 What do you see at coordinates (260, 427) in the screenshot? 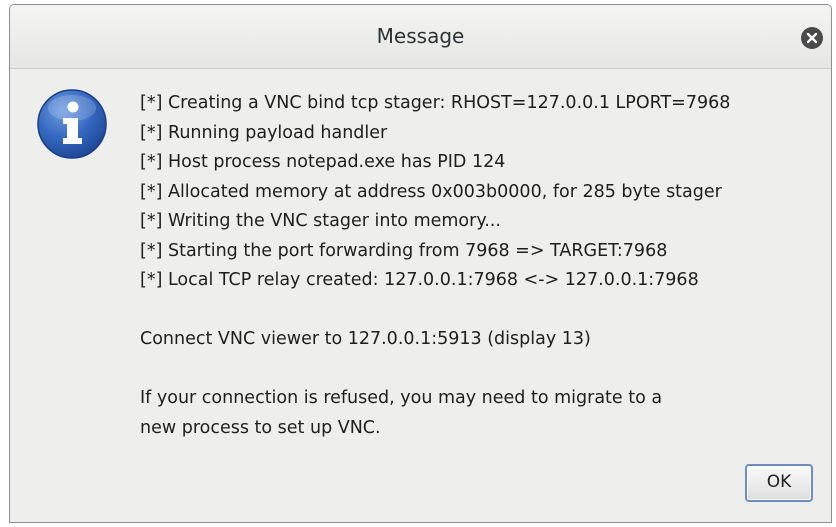
I see `refused-note-line-2: new process to set up VNC.` at bounding box center [260, 427].